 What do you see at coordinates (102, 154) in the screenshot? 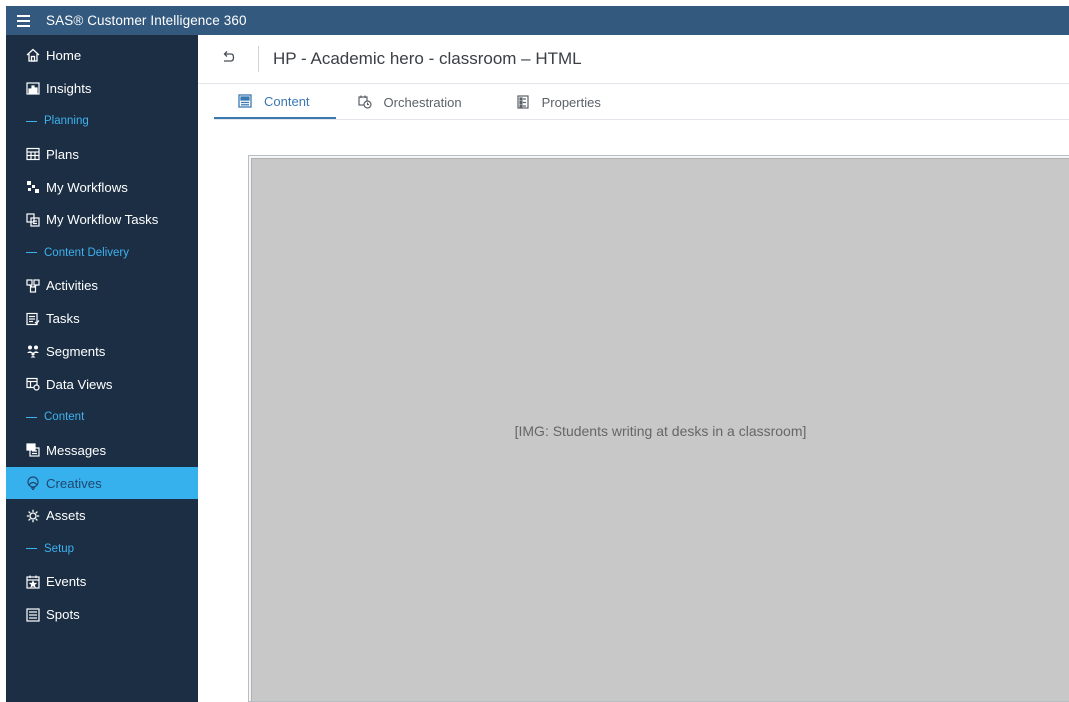
I see `sidebar-item-plans: Plans` at bounding box center [102, 154].